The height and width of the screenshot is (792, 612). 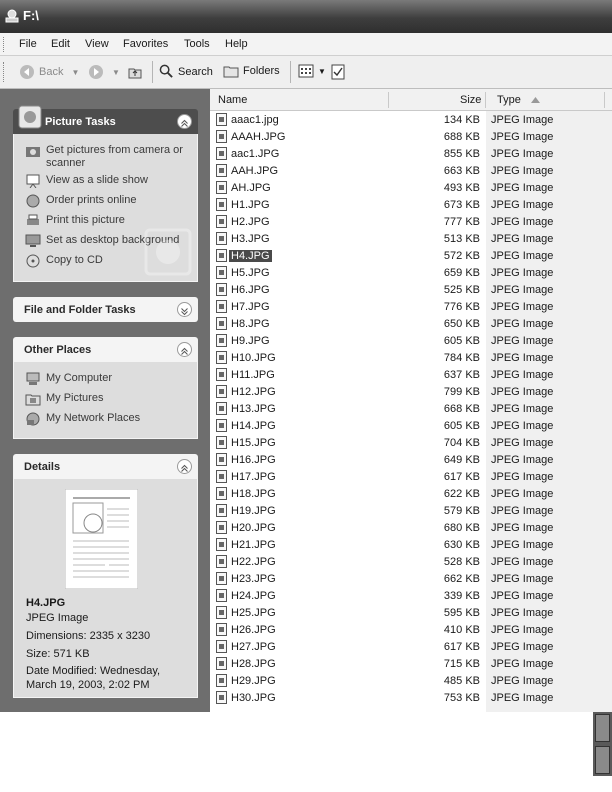 I want to click on file-name: H20.JPG, so click(x=253, y=528).